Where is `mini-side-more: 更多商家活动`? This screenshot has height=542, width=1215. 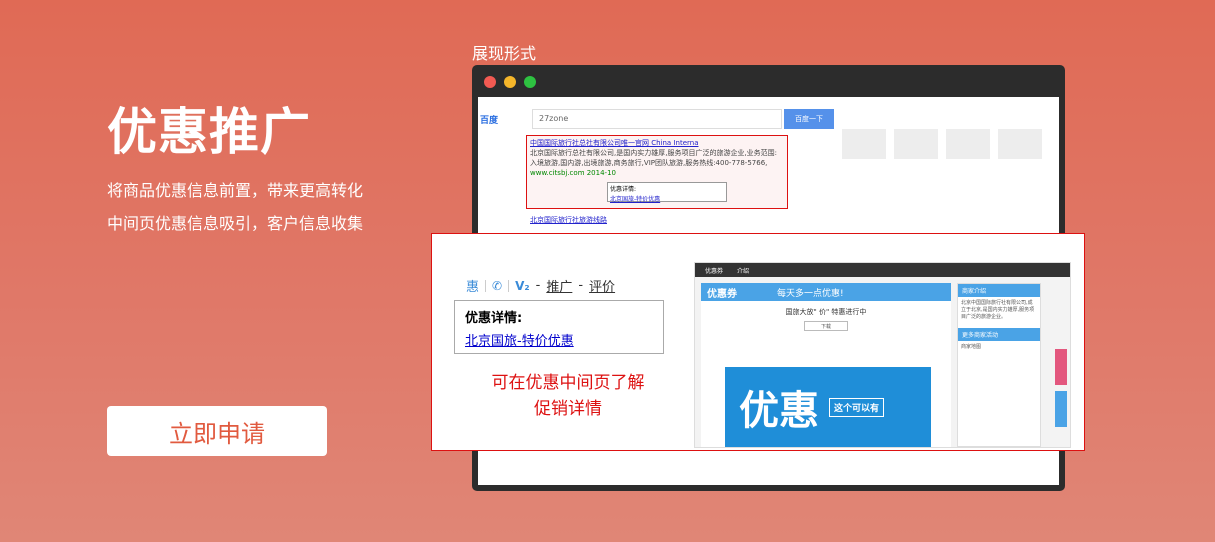 mini-side-more: 更多商家活动 is located at coordinates (999, 334).